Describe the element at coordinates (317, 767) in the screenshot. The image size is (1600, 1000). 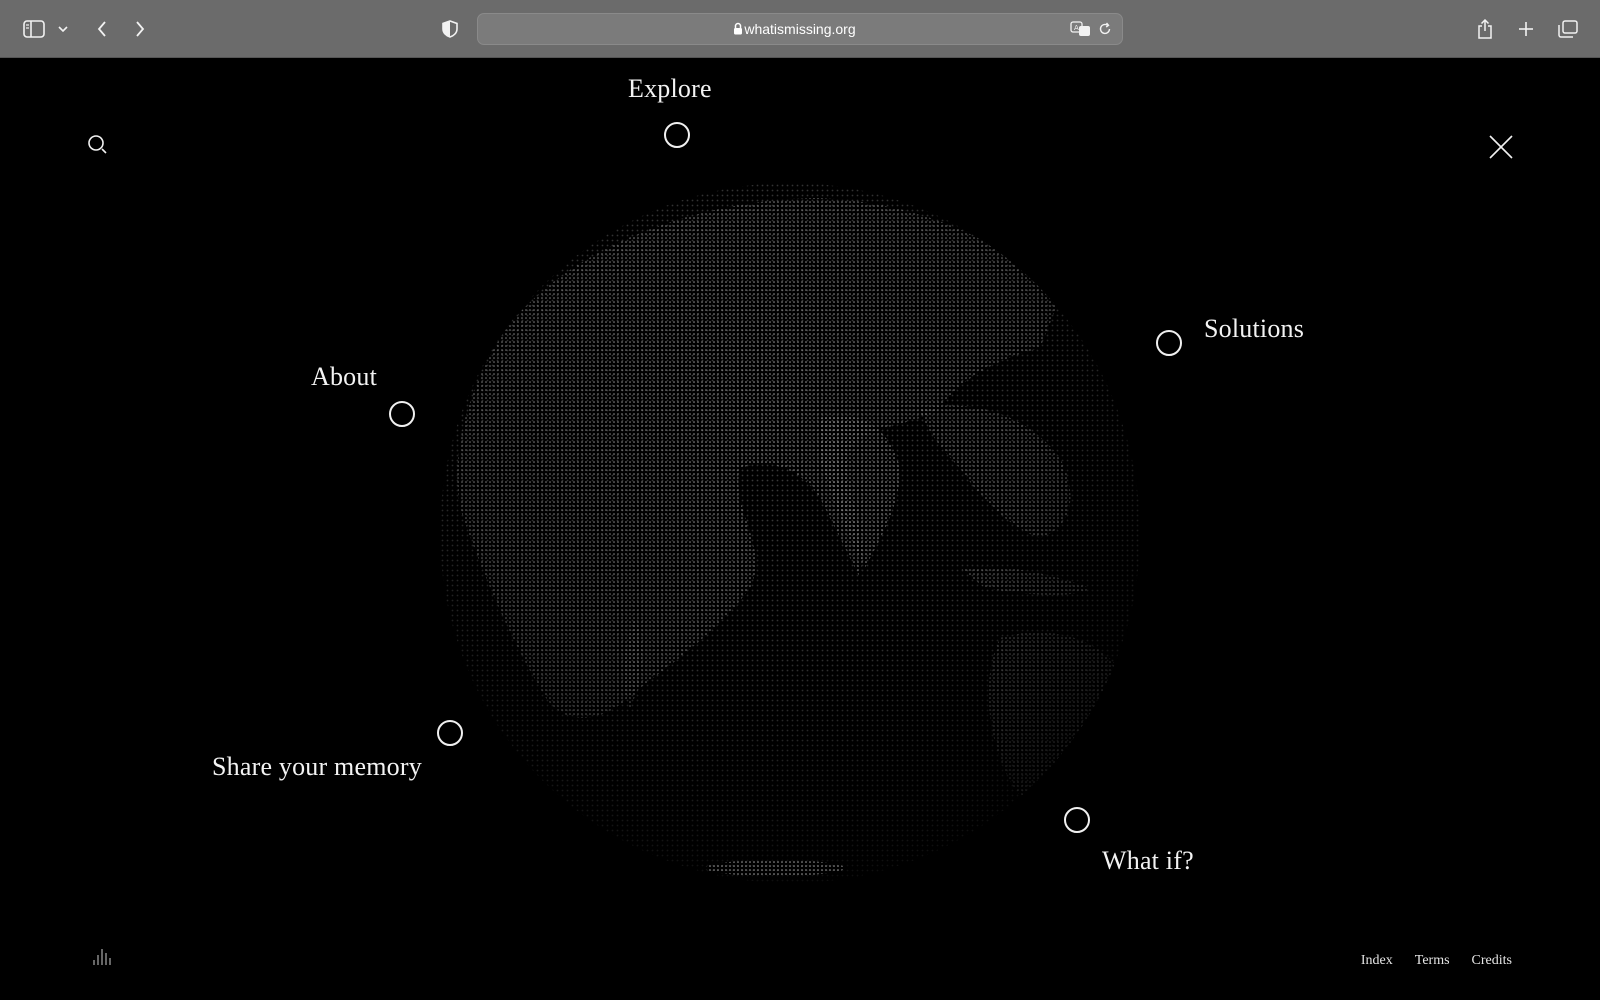
I see `nav-share-label: Share your memory` at that location.